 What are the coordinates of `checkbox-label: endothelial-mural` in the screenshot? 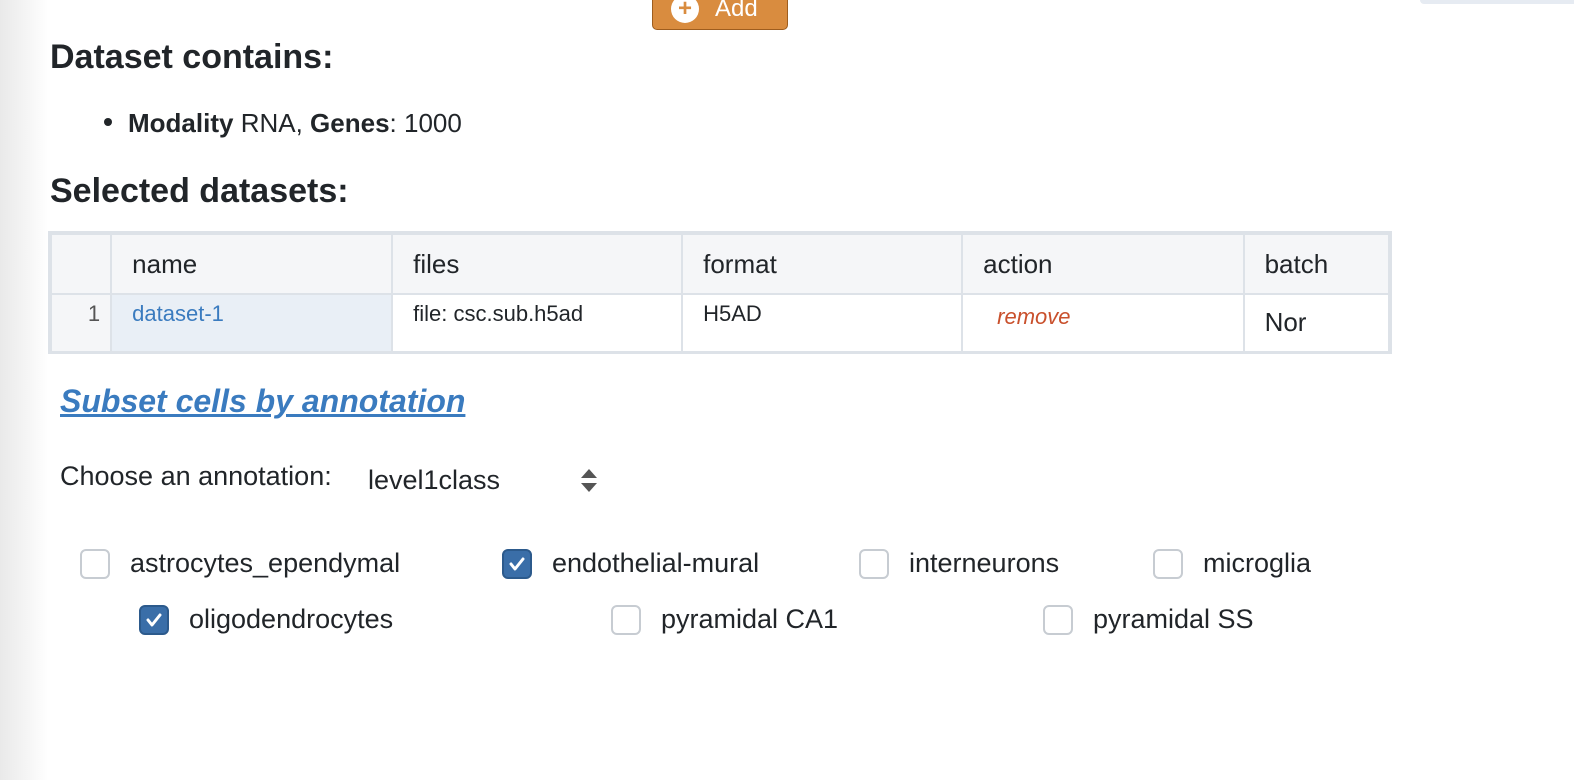 It's located at (656, 563).